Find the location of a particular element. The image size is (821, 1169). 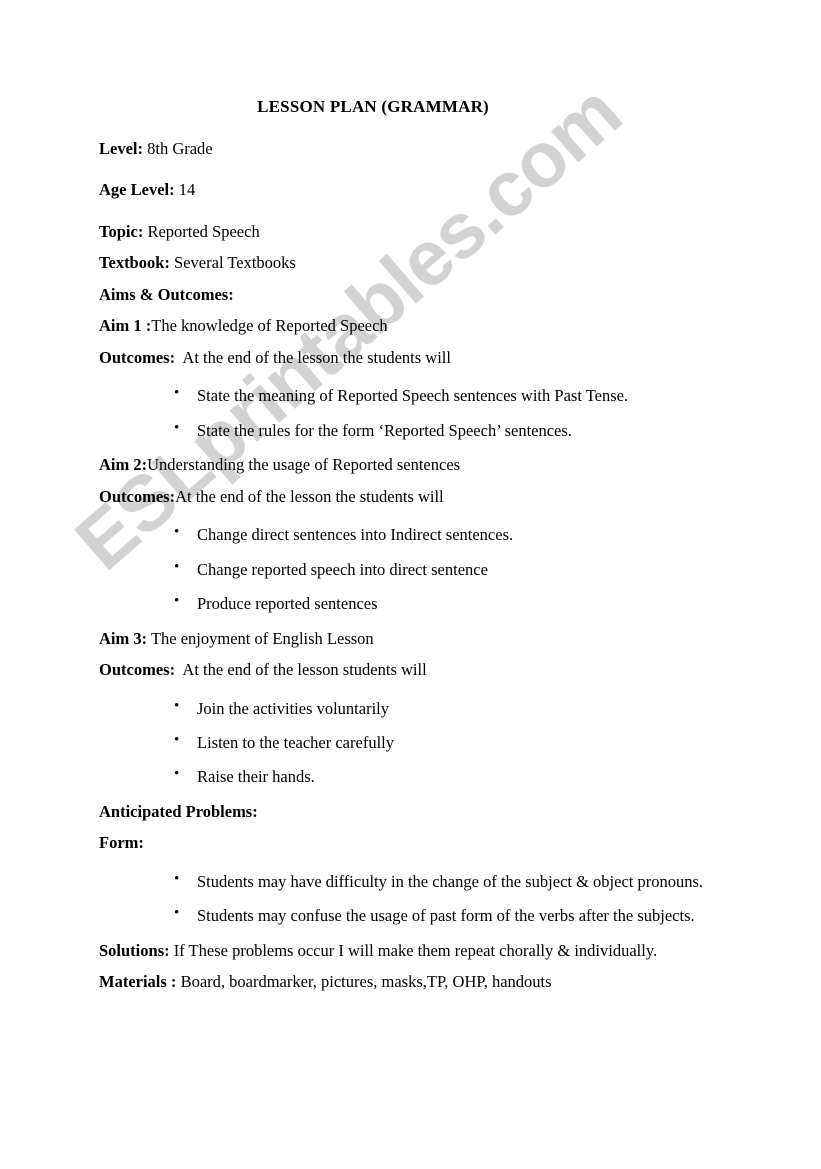

aim-1-outcomes-label: Outcomes: is located at coordinates (137, 357).